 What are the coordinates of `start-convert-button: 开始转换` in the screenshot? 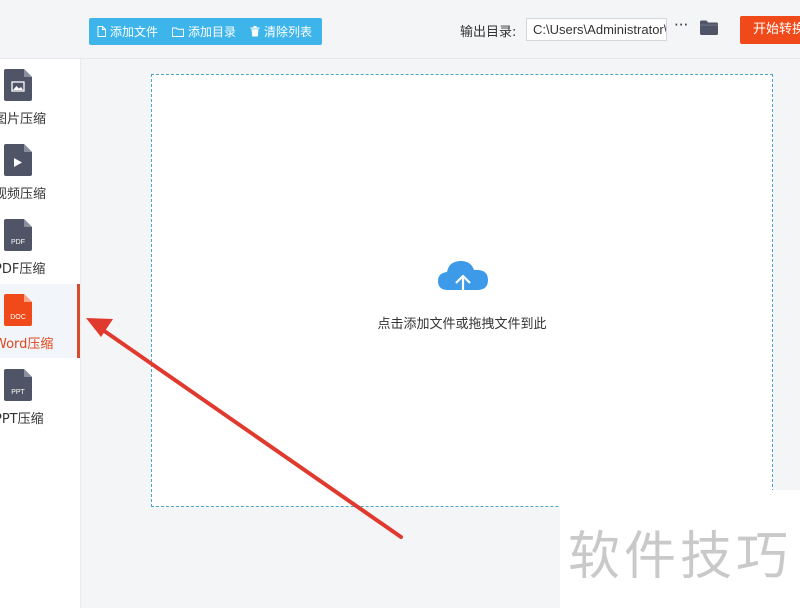 It's located at (770, 30).